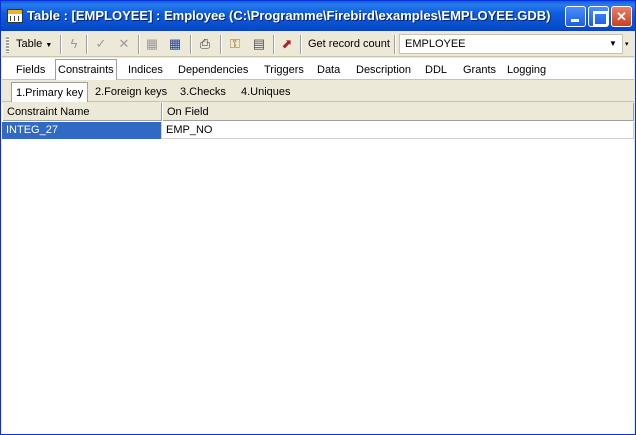  What do you see at coordinates (145, 70) in the screenshot?
I see `tab-indices: Indices` at bounding box center [145, 70].